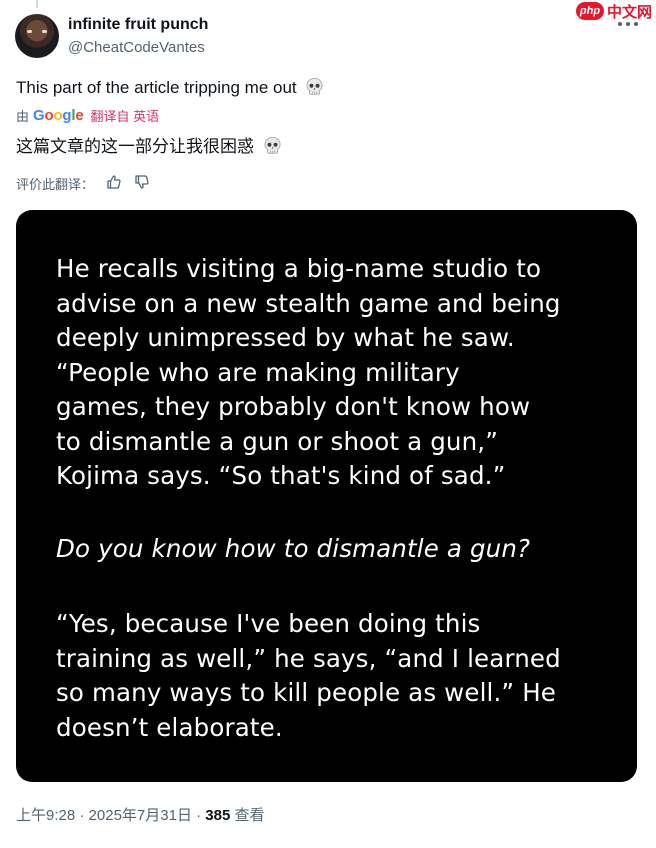 Image resolution: width=656 pixels, height=848 pixels. Describe the element at coordinates (630, 12) in the screenshot. I see `watermark-text: 中文网` at that location.